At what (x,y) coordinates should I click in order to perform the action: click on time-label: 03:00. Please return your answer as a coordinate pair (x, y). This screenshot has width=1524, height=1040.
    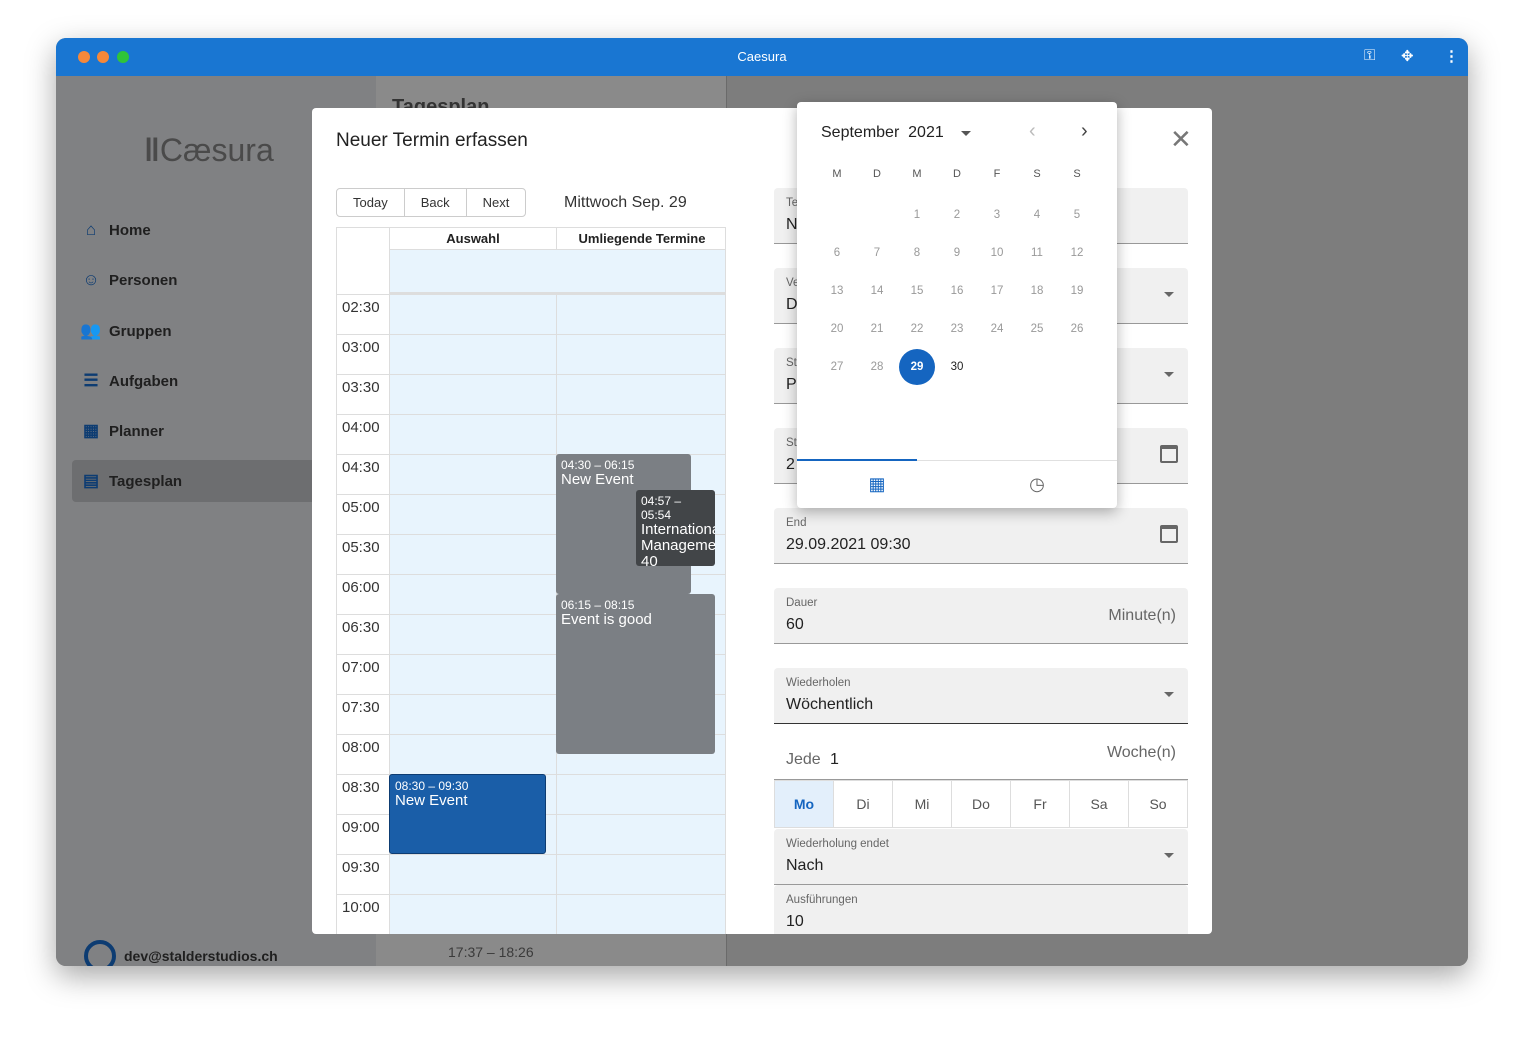
    Looking at the image, I should click on (361, 347).